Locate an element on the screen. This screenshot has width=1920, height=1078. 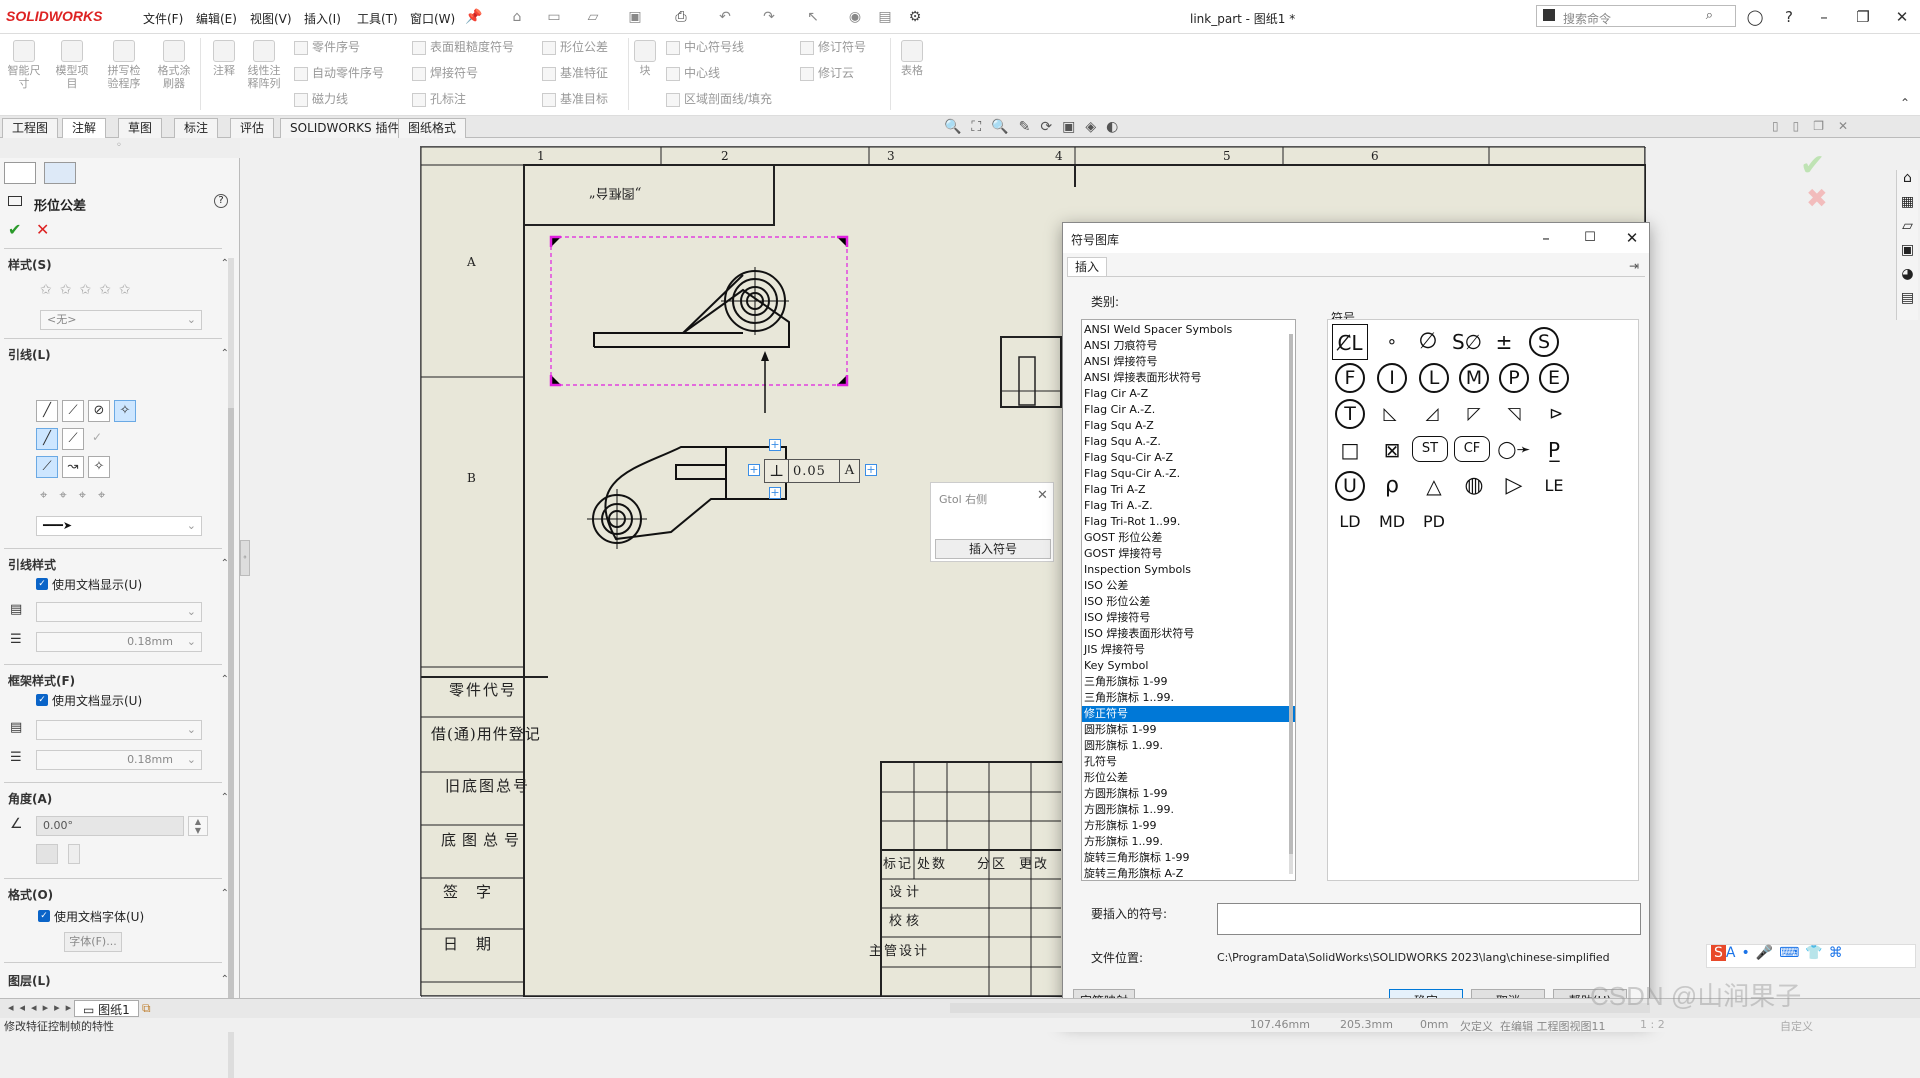
ime-toolbar: S A•🎤⌨👕⌘ is located at coordinates (1811, 956).